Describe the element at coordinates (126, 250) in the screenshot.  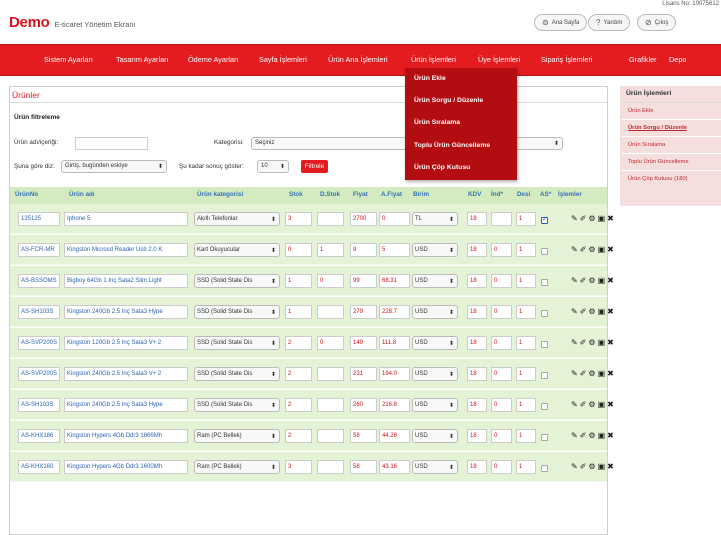
I see `product-name-field: Kingston Microsd Reader Usb 2.0 K` at that location.